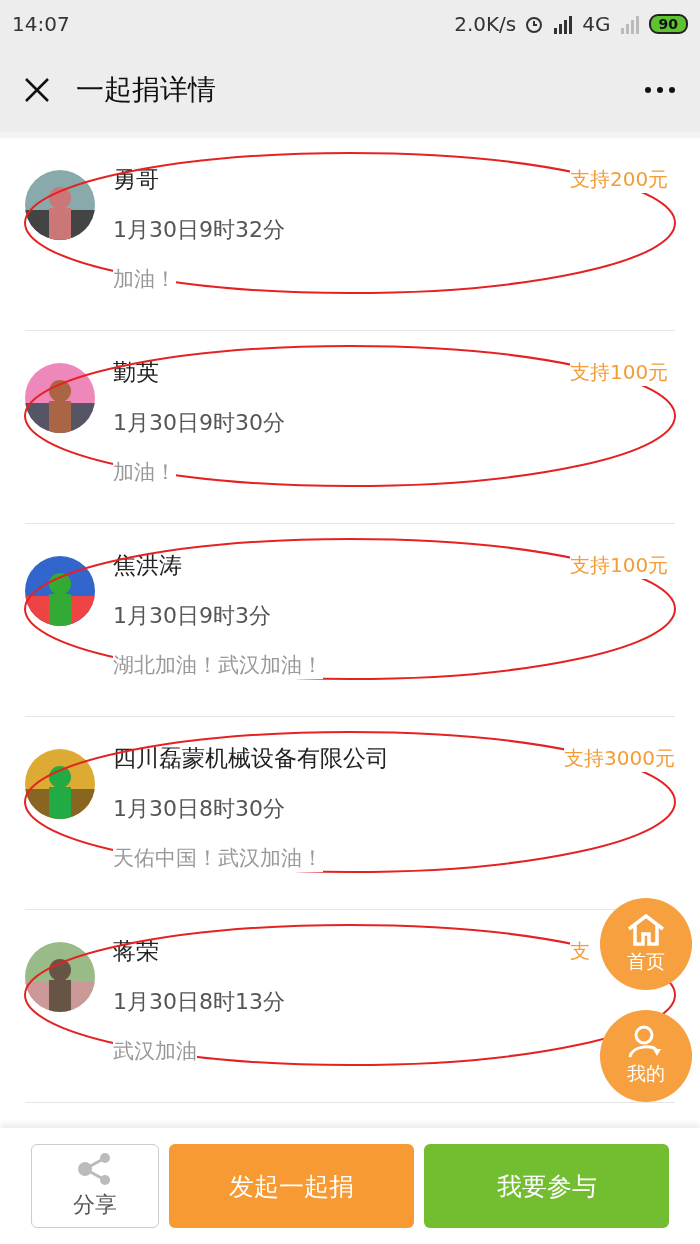 Image resolution: width=700 pixels, height=1244 pixels. I want to click on more-icon, so click(660, 90).